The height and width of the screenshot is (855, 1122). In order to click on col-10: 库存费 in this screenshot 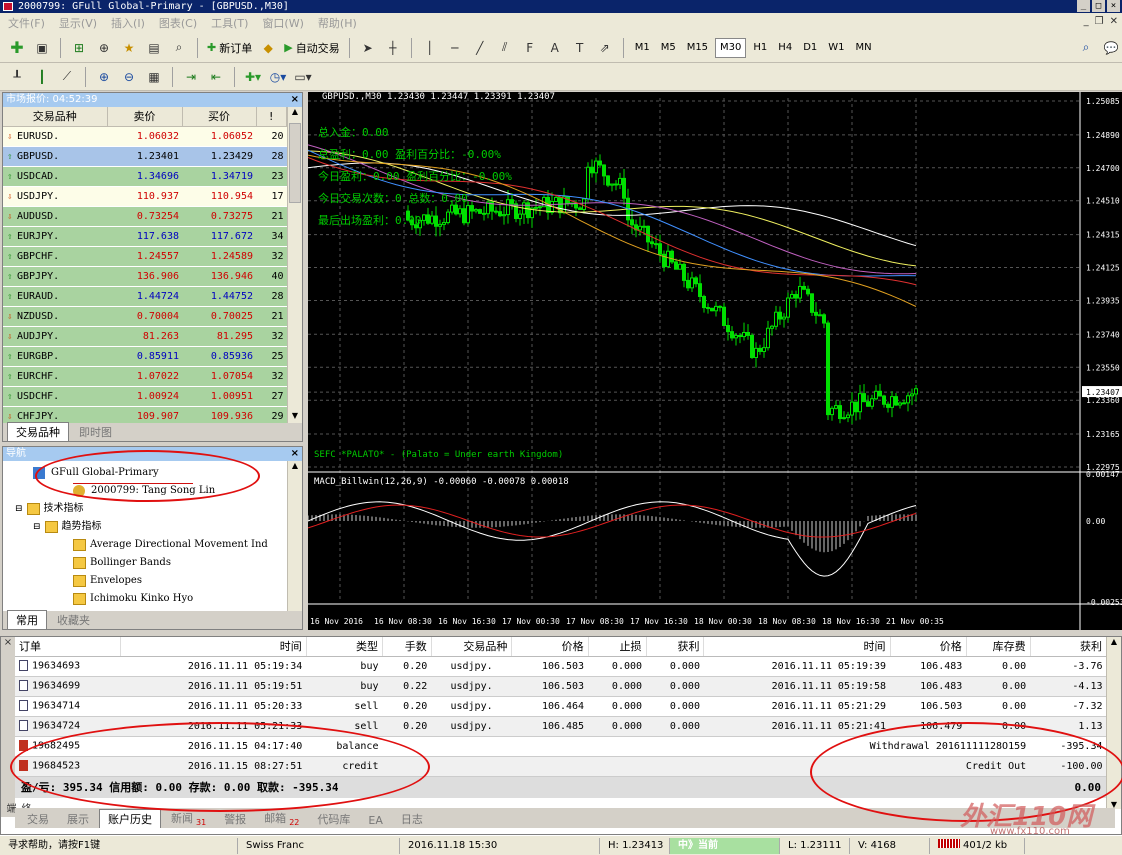, I will do `click(998, 647)`.